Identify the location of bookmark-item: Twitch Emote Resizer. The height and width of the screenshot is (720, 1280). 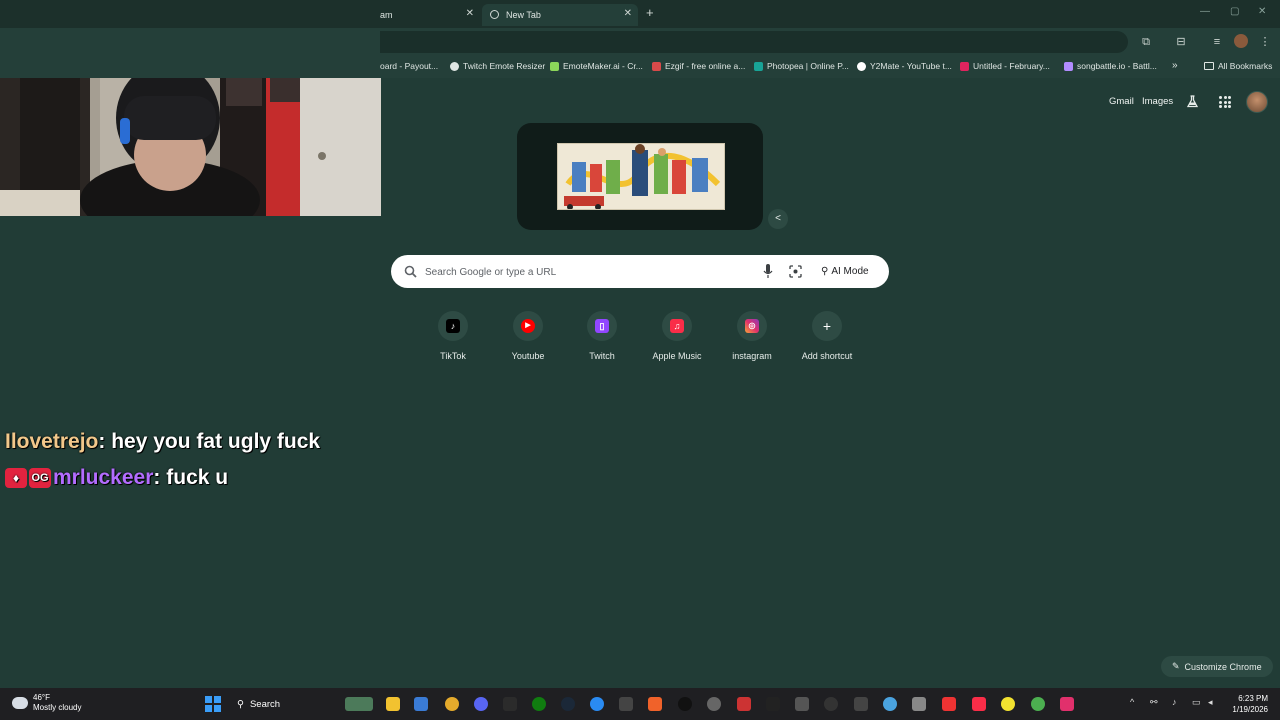
(497, 66).